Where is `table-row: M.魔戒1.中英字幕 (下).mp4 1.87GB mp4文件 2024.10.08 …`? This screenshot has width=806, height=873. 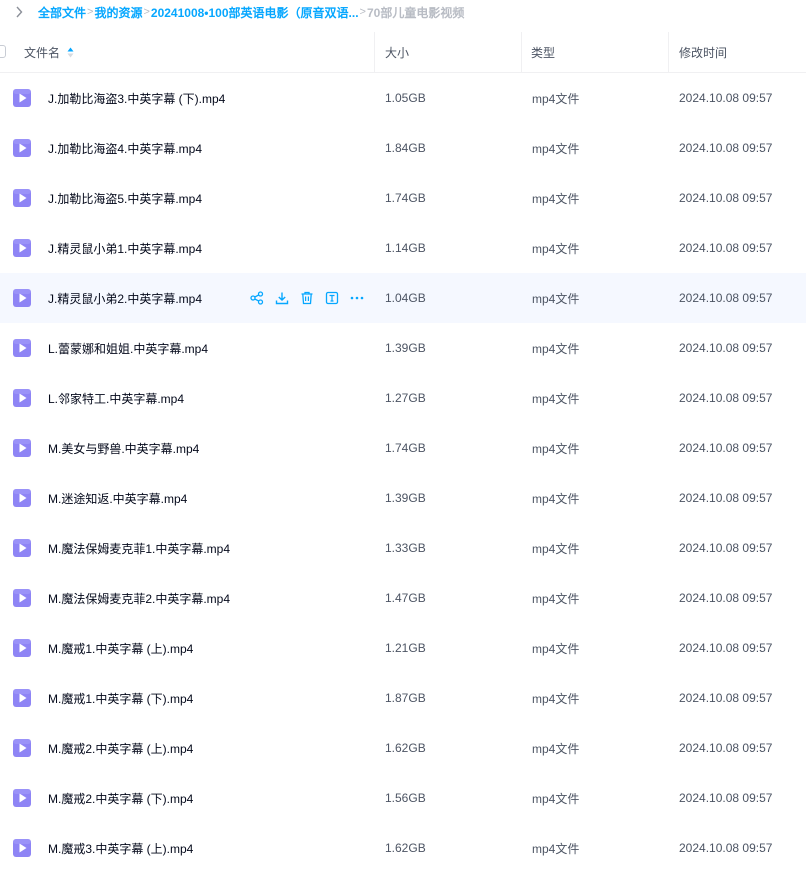 table-row: M.魔戒1.中英字幕 (下).mp4 1.87GB mp4文件 2024.10.08 … is located at coordinates (403, 698).